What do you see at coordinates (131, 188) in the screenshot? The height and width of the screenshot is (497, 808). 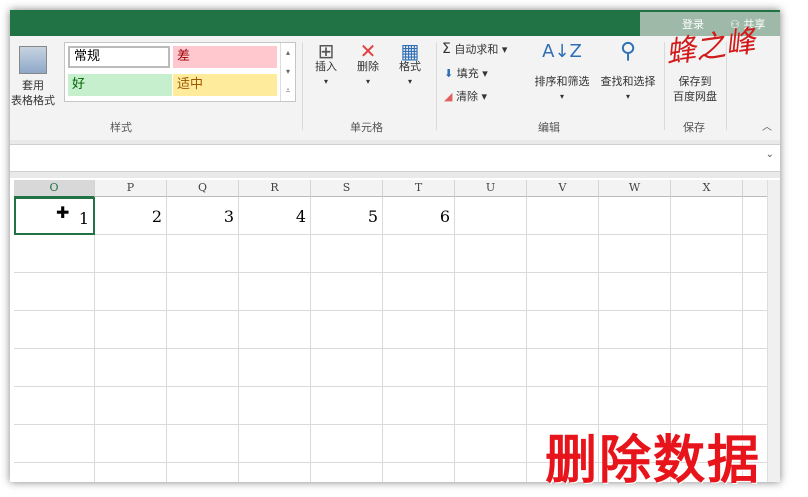 I see `column-header-P: P` at bounding box center [131, 188].